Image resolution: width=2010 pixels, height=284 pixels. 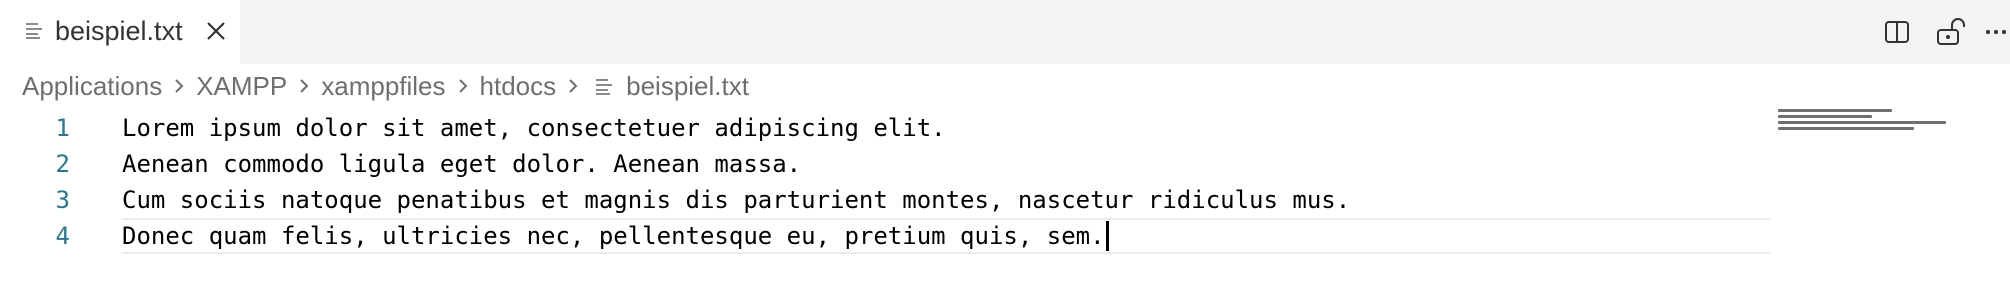 I want to click on minimap, so click(x=1863, y=122).